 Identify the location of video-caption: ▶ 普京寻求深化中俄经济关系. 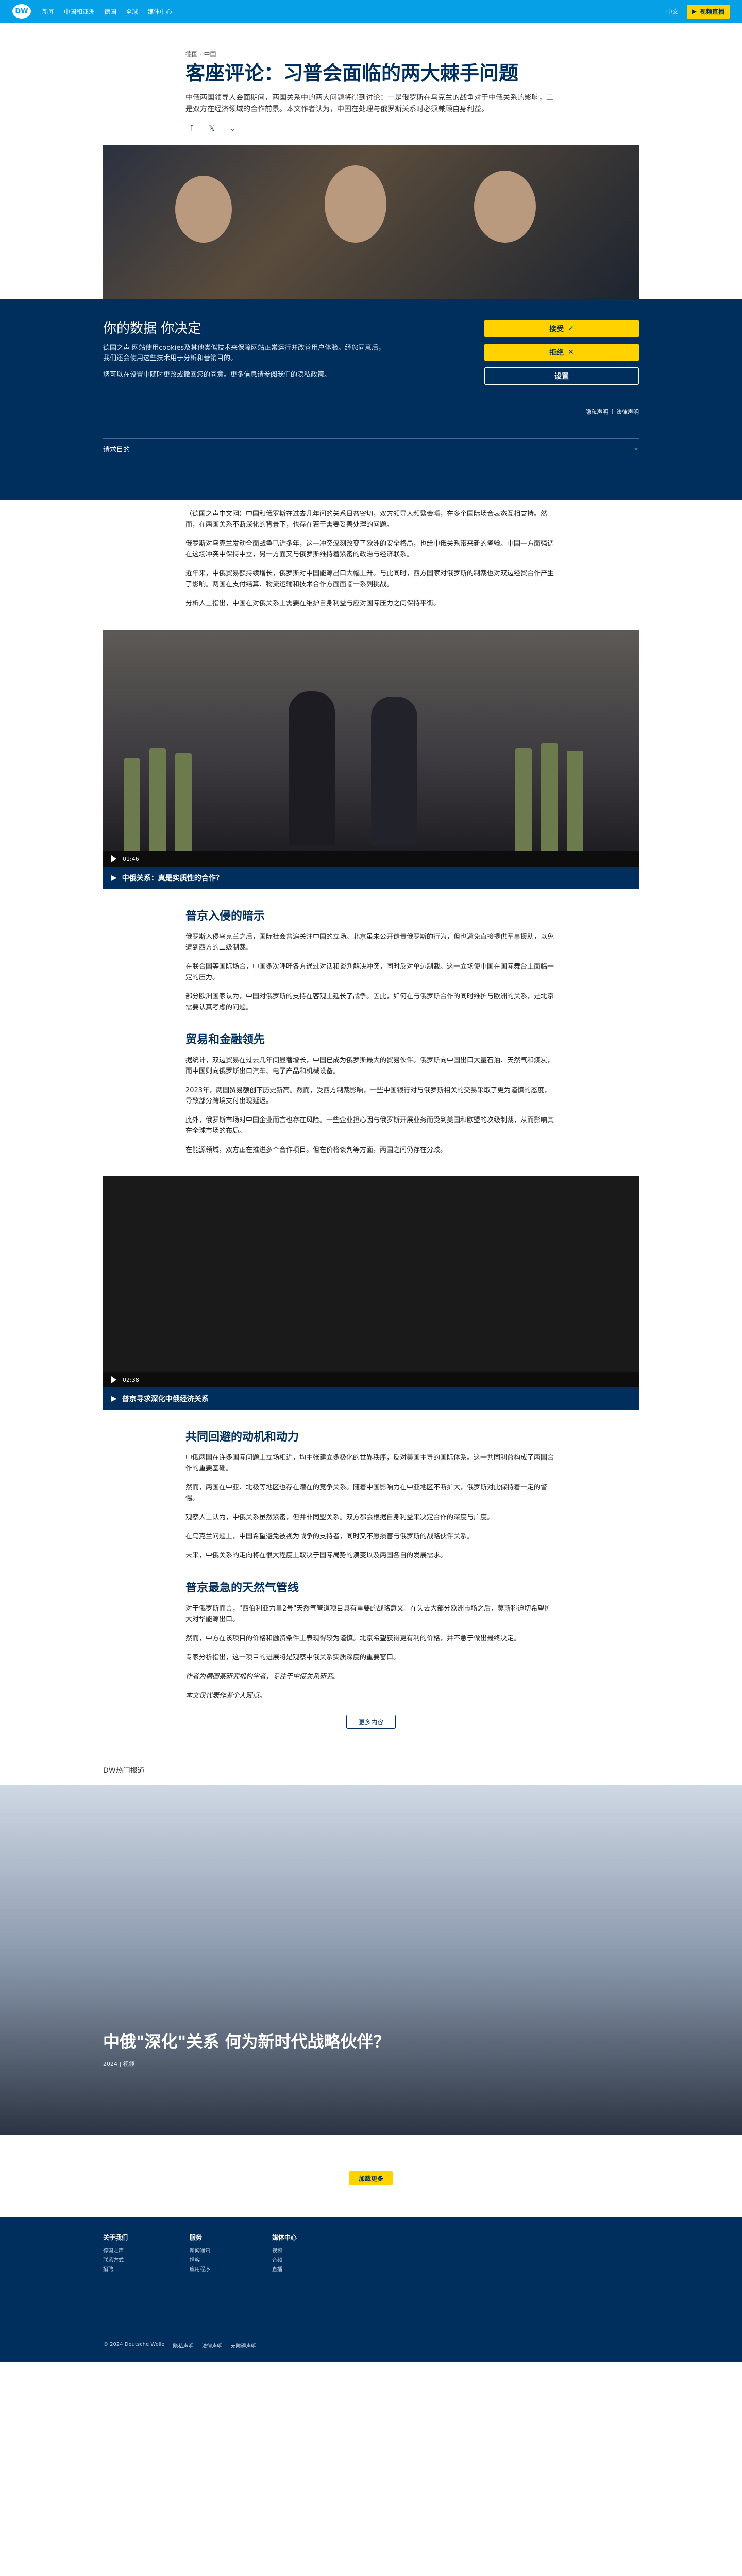
(371, 1398).